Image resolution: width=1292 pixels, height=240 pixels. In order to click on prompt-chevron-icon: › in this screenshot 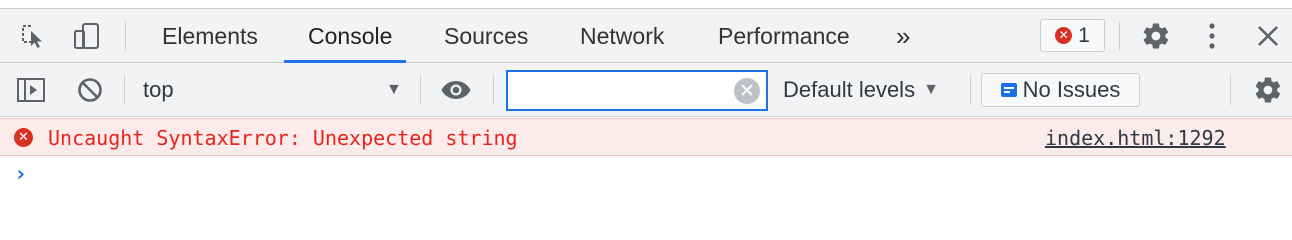, I will do `click(21, 174)`.